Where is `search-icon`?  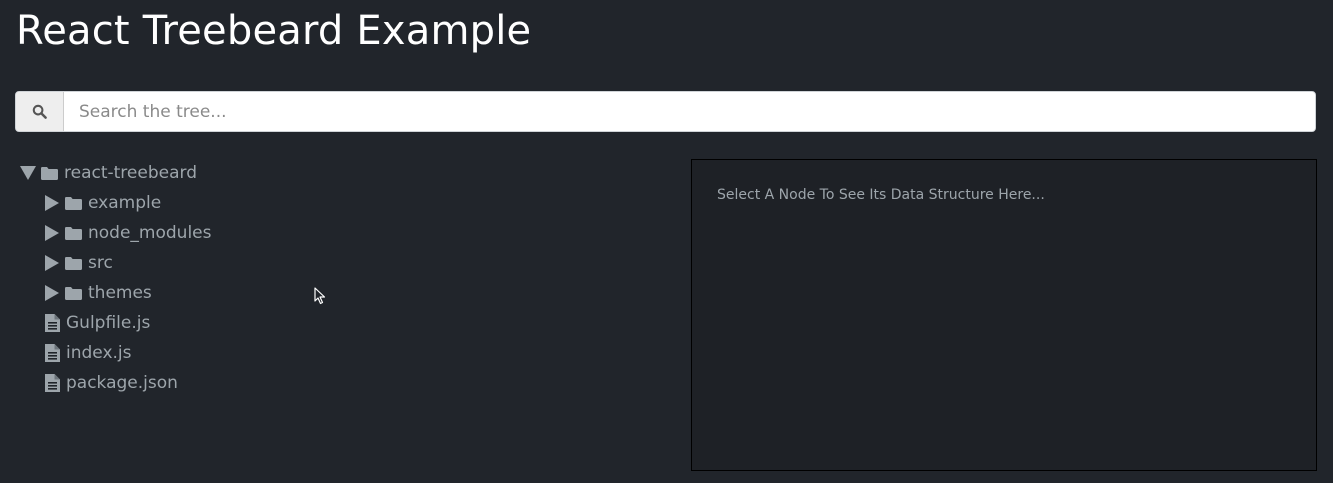 search-icon is located at coordinates (39, 111).